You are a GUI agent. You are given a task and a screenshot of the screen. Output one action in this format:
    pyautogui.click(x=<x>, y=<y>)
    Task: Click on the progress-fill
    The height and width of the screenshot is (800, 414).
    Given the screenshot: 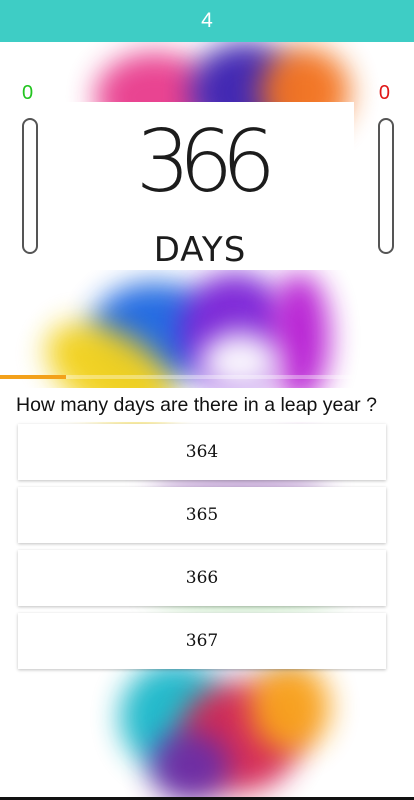 What is the action you would take?
    pyautogui.click(x=33, y=377)
    